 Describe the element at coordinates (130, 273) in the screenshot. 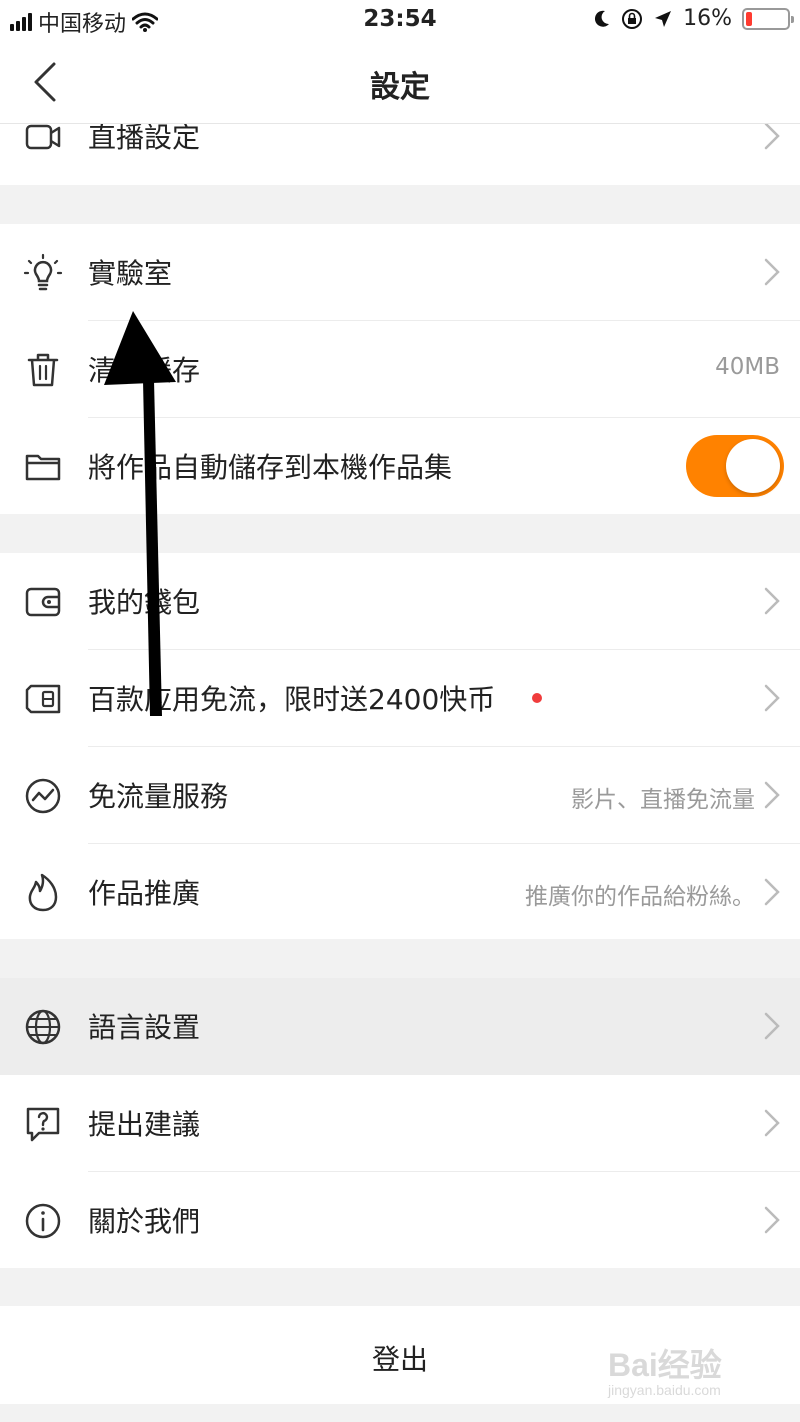

I see `label-lab: 實驗室` at that location.